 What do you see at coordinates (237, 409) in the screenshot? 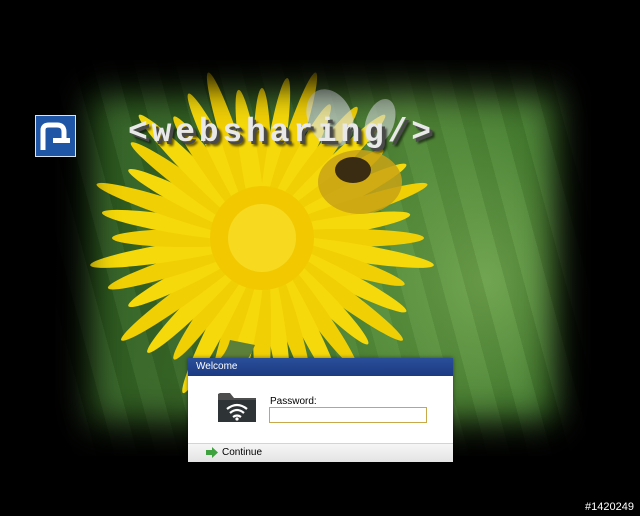
I see `shared-folder-icon` at bounding box center [237, 409].